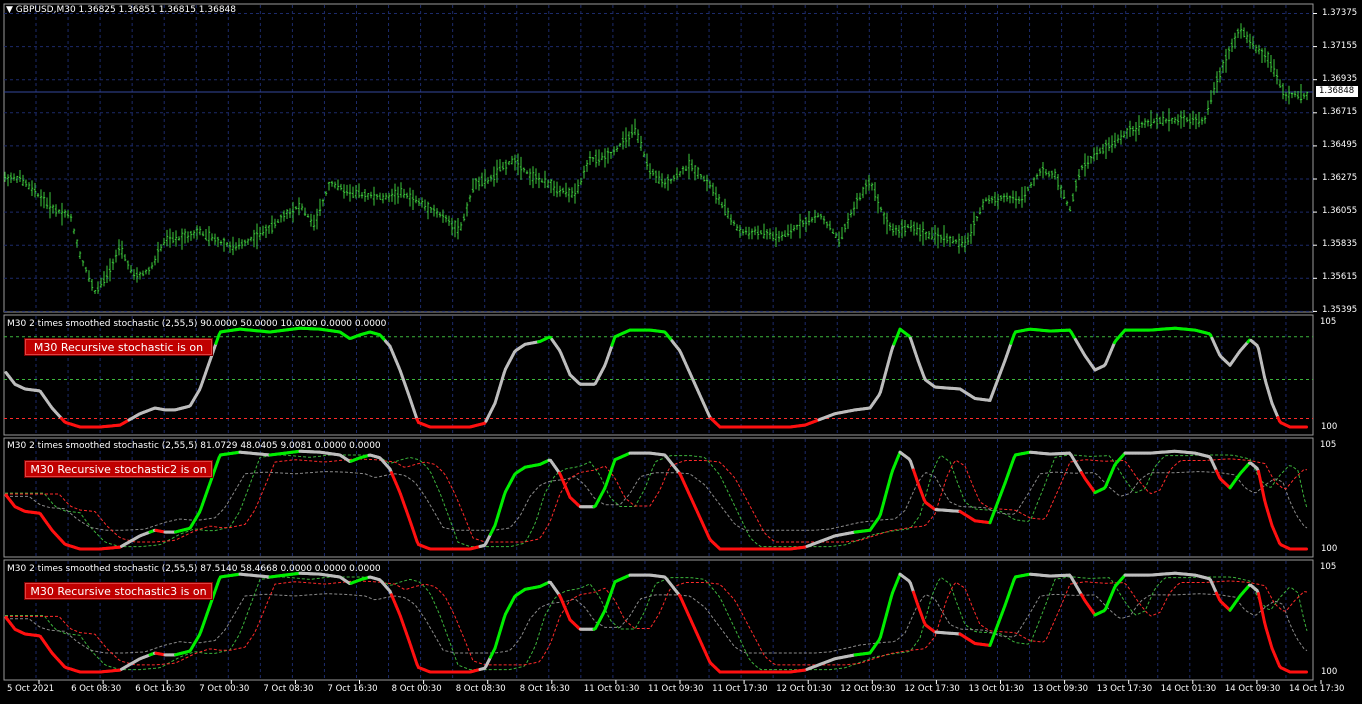  Describe the element at coordinates (1339, 277) in the screenshot. I see `price-tick-label: 1.35615` at that location.